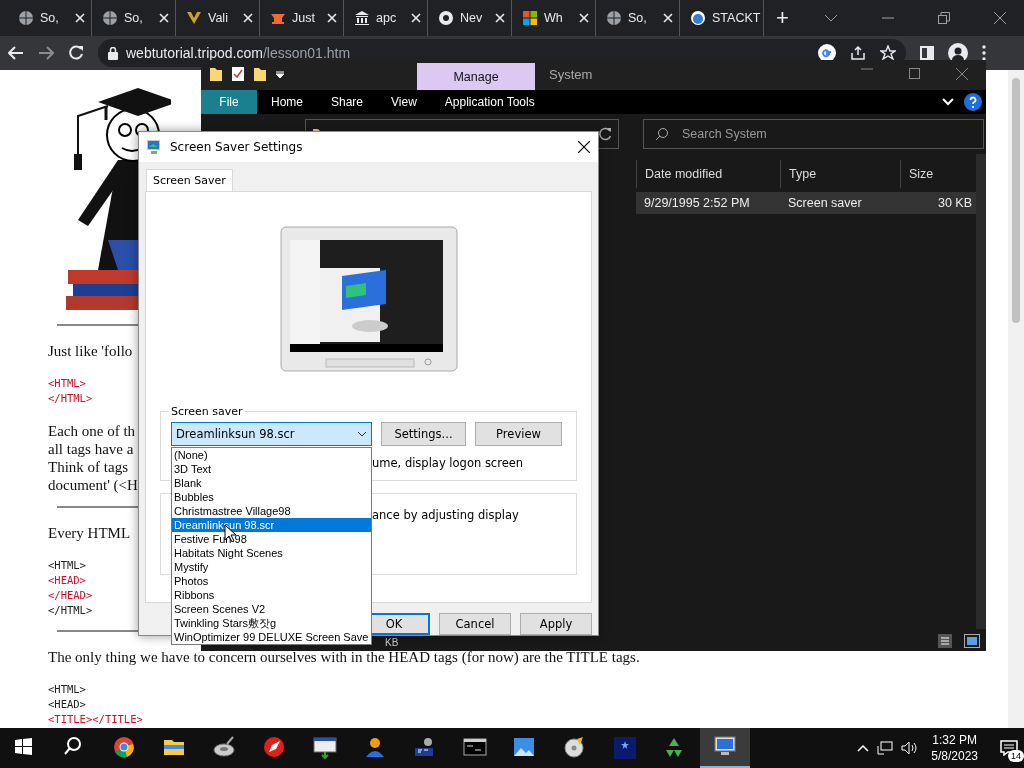  I want to click on disc-icon, so click(225, 748).